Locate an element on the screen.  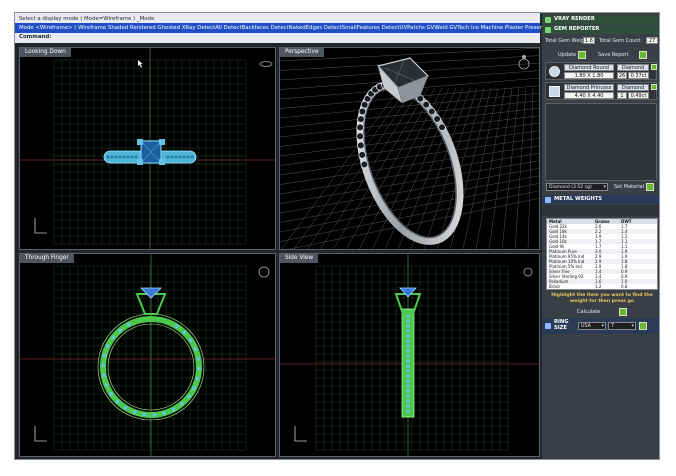
metal-table-row: Brass 1.2 0.8 is located at coordinates (602, 286).